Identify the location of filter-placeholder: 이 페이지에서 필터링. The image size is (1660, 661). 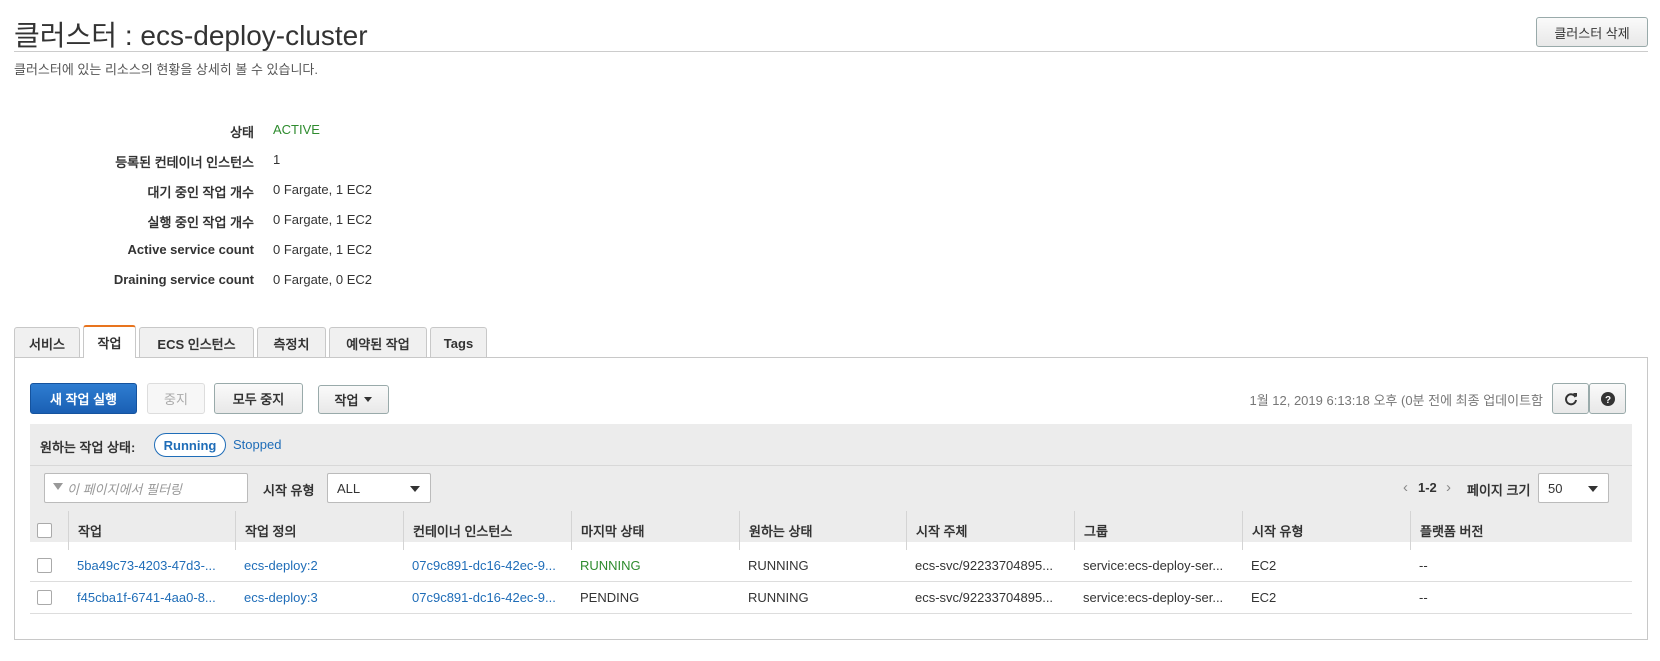
(124, 489).